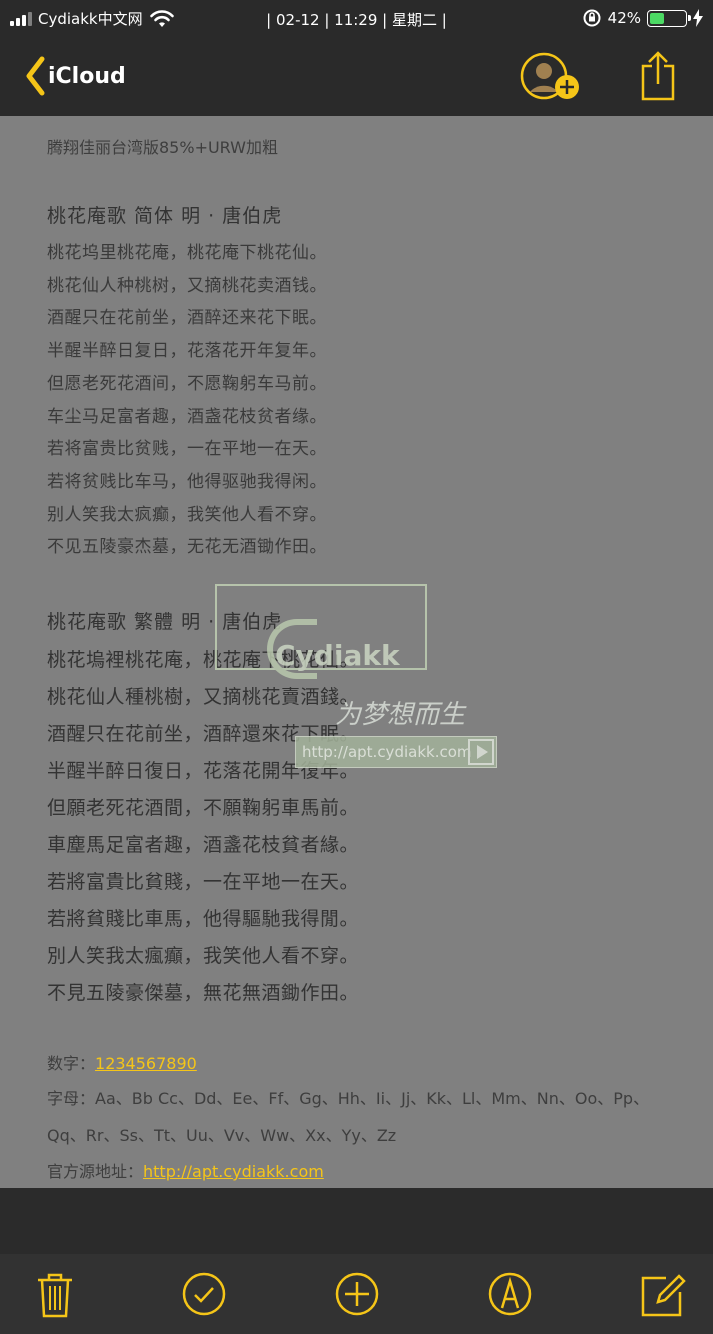 The height and width of the screenshot is (1334, 713). I want to click on simplified-poem-line: 不见五陵豪杰墓，无花无酒锄作田。, so click(187, 547).